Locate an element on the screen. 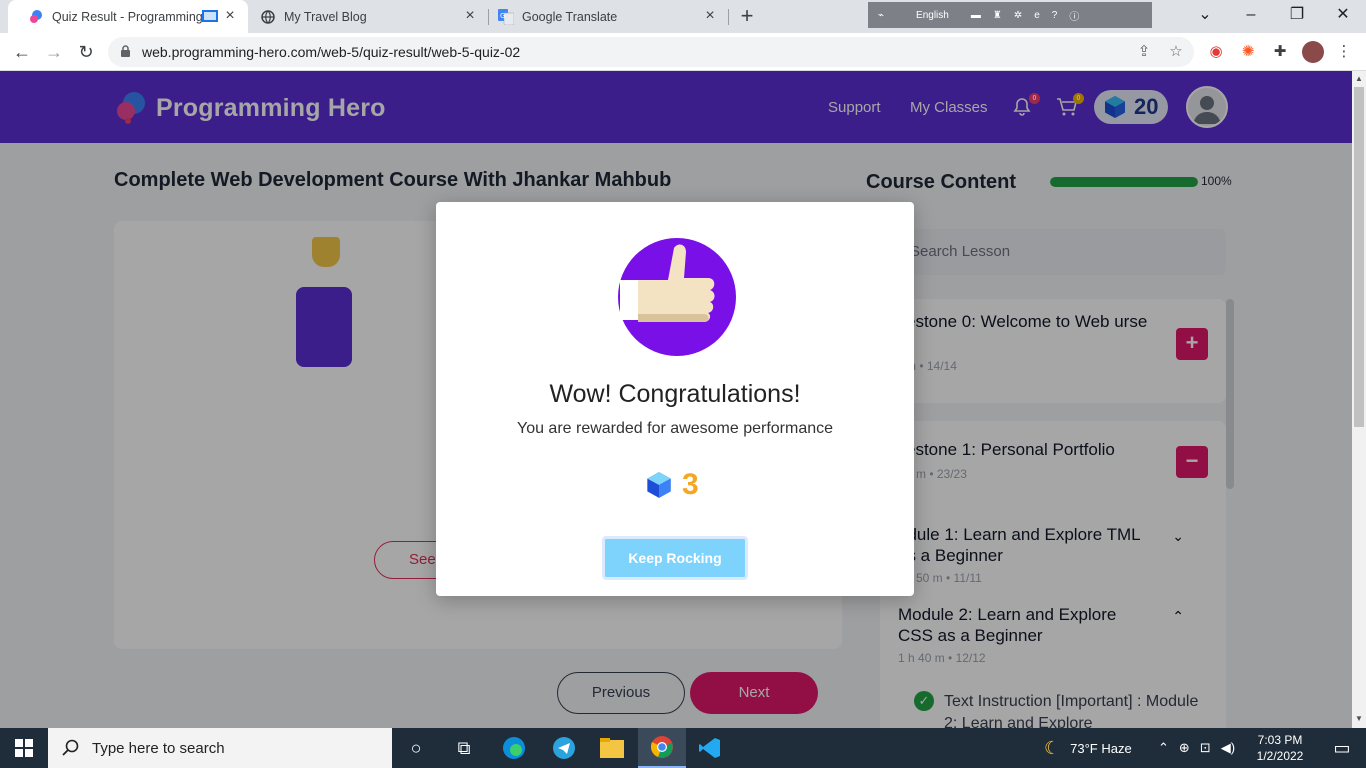 The image size is (1366, 768). edge-browser-icon is located at coordinates (514, 748).